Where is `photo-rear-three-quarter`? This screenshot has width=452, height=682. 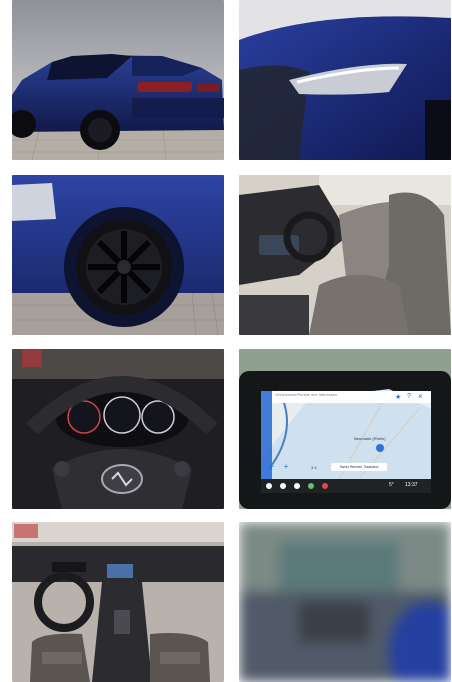
photo-rear-three-quarter is located at coordinates (118, 80).